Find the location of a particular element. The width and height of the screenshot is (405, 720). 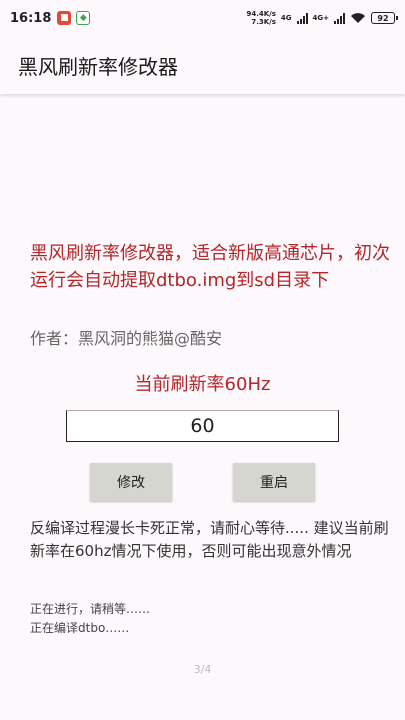

wifi-icon is located at coordinates (358, 18).